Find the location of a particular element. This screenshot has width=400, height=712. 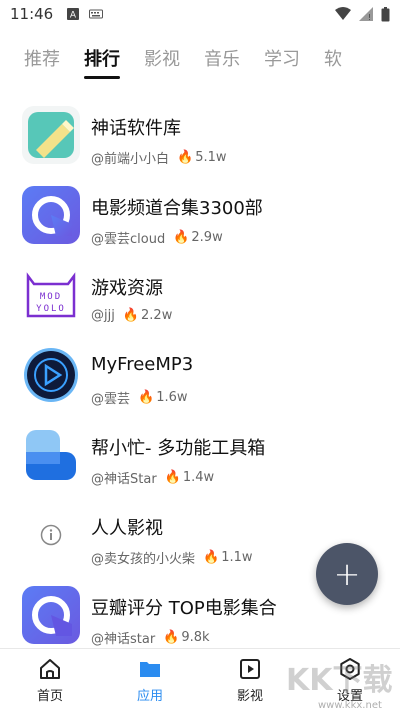

list-item: 电影频道合集3300部 @雲芸cloud 🔥 2.9w is located at coordinates (200, 216).